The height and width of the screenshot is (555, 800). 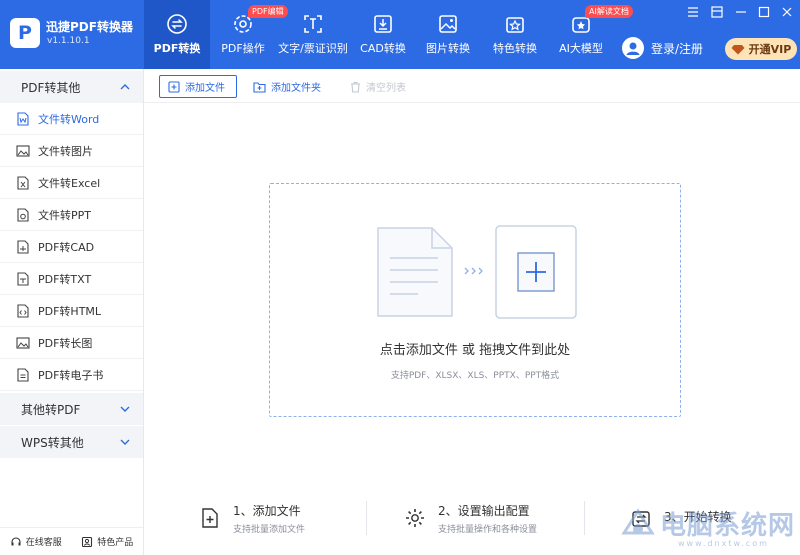 I want to click on file-toolbar: 添加文件 添加文件夹 清空列表, so click(x=472, y=86).